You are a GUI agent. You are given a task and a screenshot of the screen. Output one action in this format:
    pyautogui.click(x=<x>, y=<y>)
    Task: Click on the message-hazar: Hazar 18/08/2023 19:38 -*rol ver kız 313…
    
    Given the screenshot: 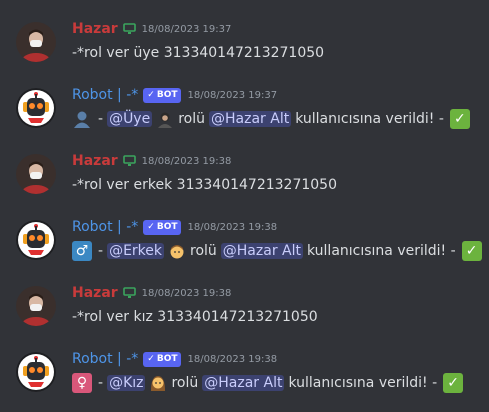 What is the action you would take?
    pyautogui.click(x=244, y=312)
    